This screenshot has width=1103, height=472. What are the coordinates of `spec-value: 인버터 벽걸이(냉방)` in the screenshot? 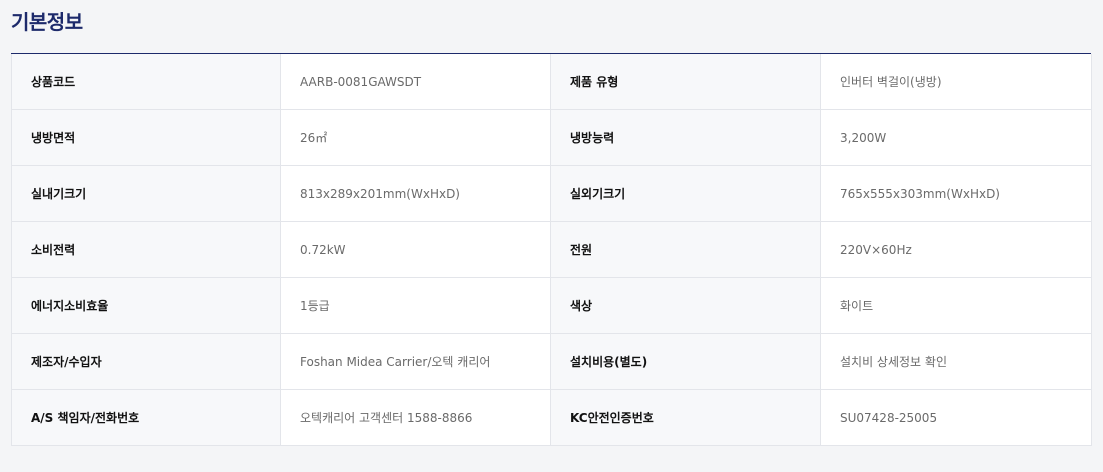 It's located at (956, 82).